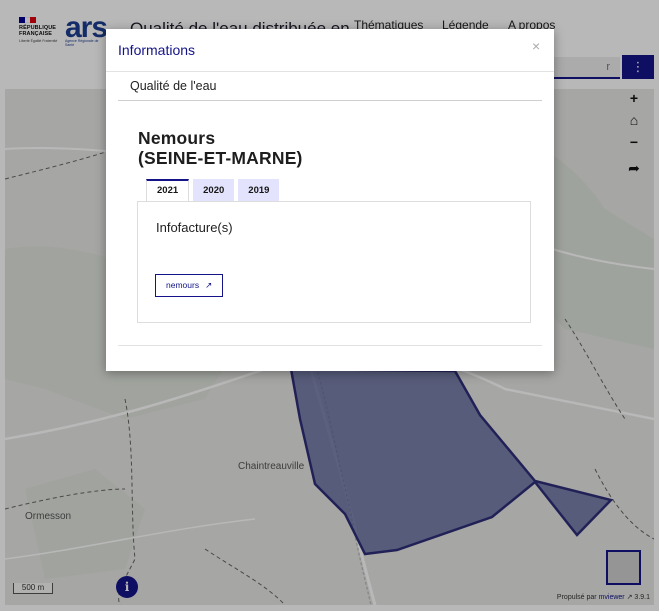 This screenshot has width=659, height=611. I want to click on external-link-icon: ↗, so click(209, 285).